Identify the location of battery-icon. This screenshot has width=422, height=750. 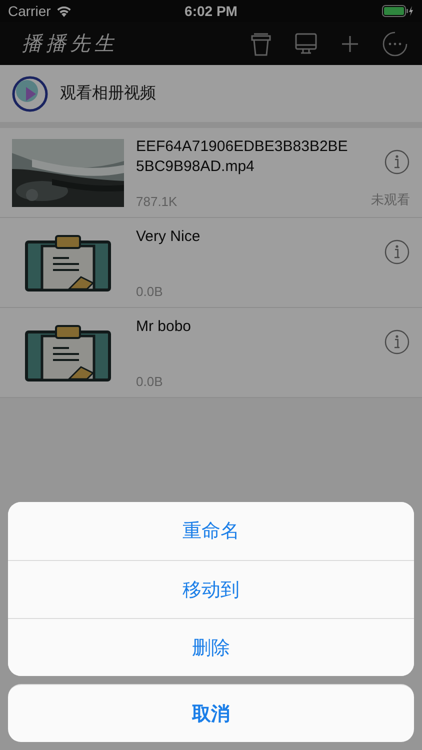
(398, 11).